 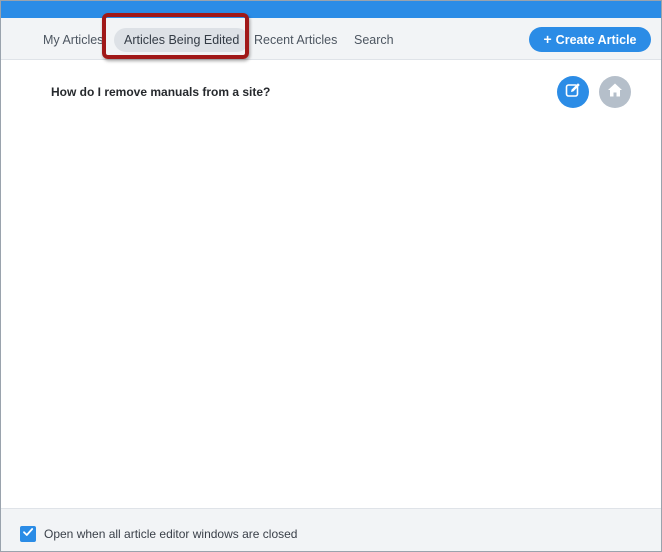 I want to click on tab-recent-articles: Recent Articles, so click(x=295, y=40).